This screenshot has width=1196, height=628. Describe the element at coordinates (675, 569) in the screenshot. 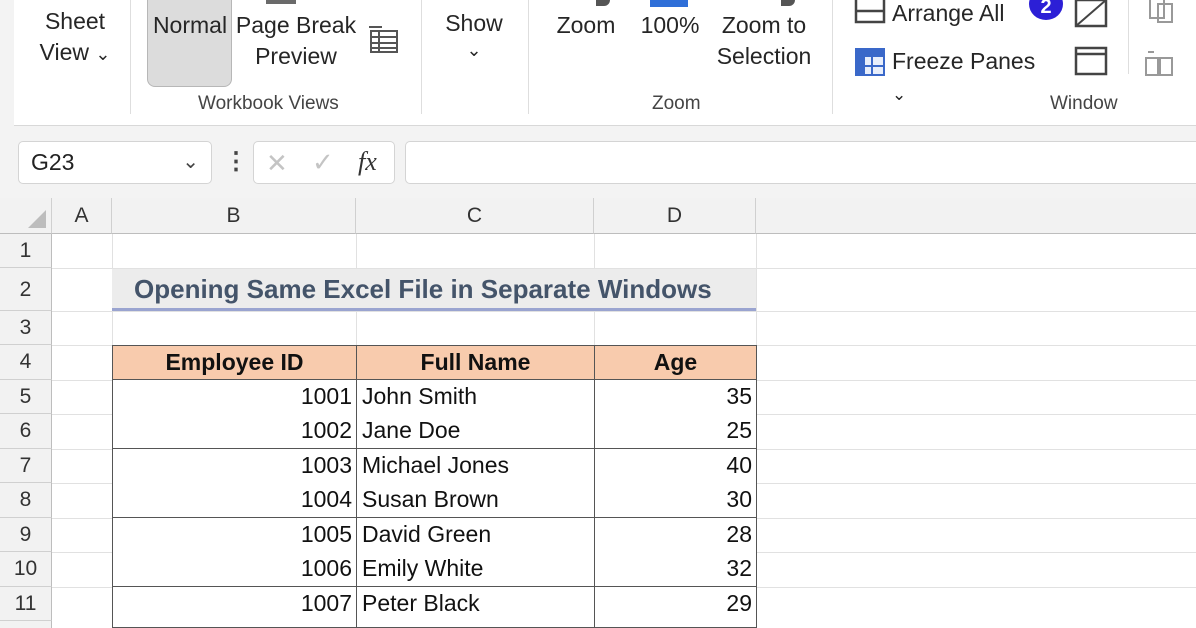

I see `cell-age: 32` at that location.